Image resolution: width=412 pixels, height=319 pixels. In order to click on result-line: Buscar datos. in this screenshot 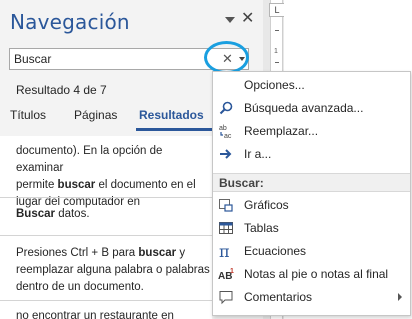, I will do `click(53, 214)`.